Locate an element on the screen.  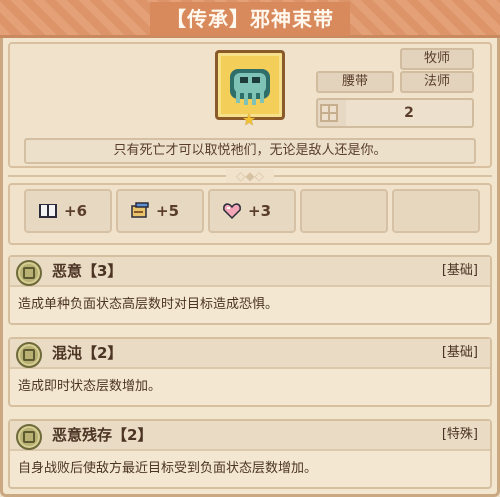
skill-header: 恶意【3】 [基础] is located at coordinates (250, 272).